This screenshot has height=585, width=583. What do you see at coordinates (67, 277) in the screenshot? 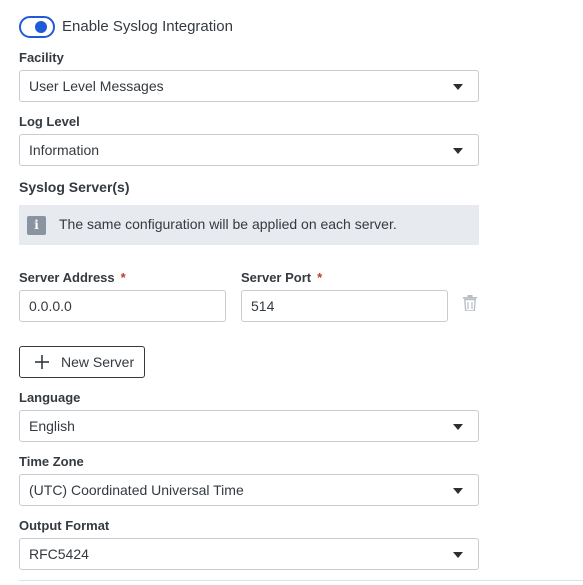
I see `server-address-label-text: Server Address` at bounding box center [67, 277].